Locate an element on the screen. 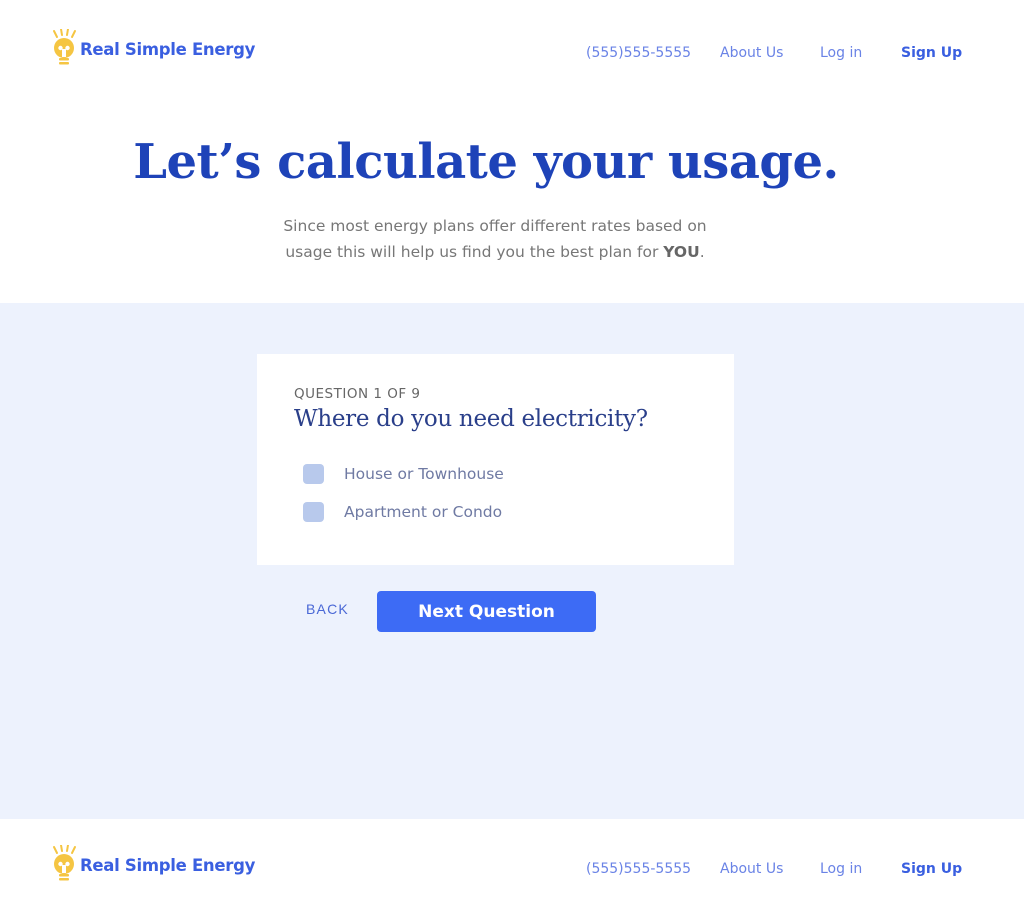  next-question-button: Next Question is located at coordinates (486, 611).